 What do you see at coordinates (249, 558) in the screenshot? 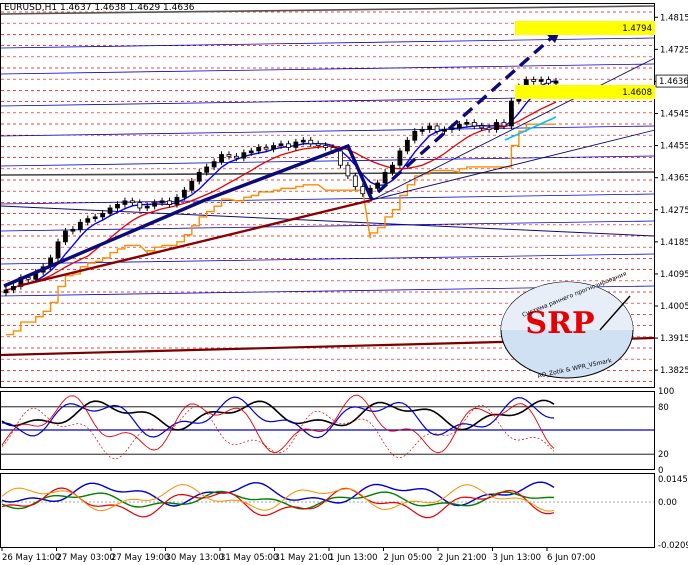
I see `x-tick-label: 31 May 05:00` at bounding box center [249, 558].